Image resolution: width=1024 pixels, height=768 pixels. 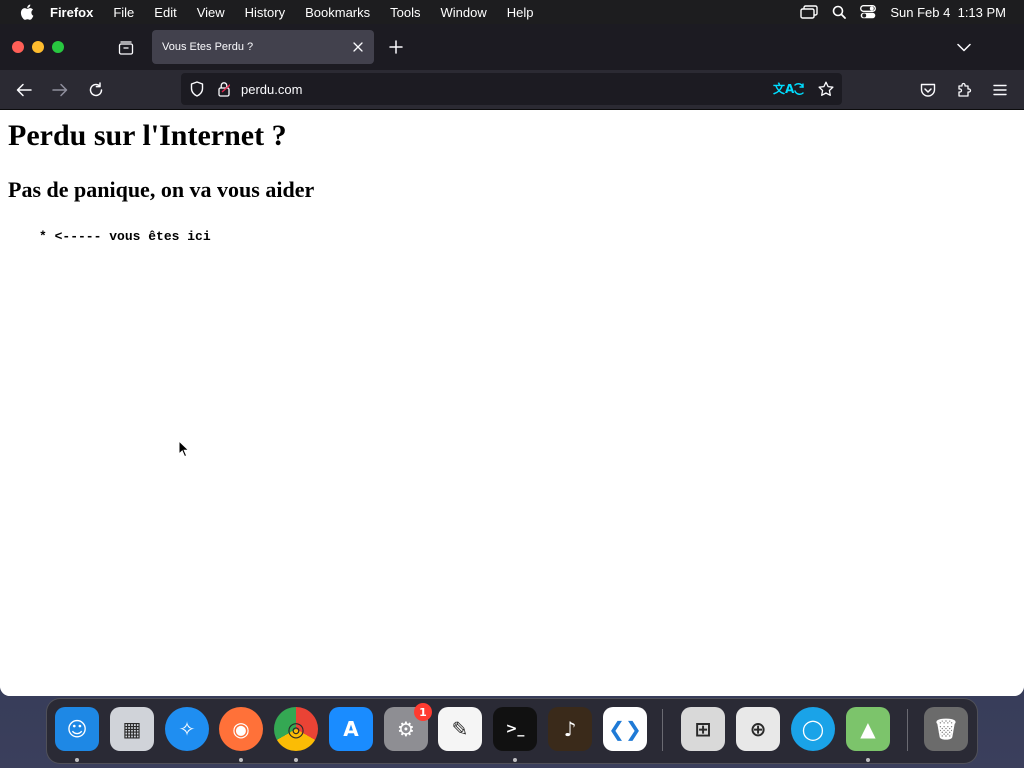 I want to click on garageband-icon: ♪, so click(x=570, y=729).